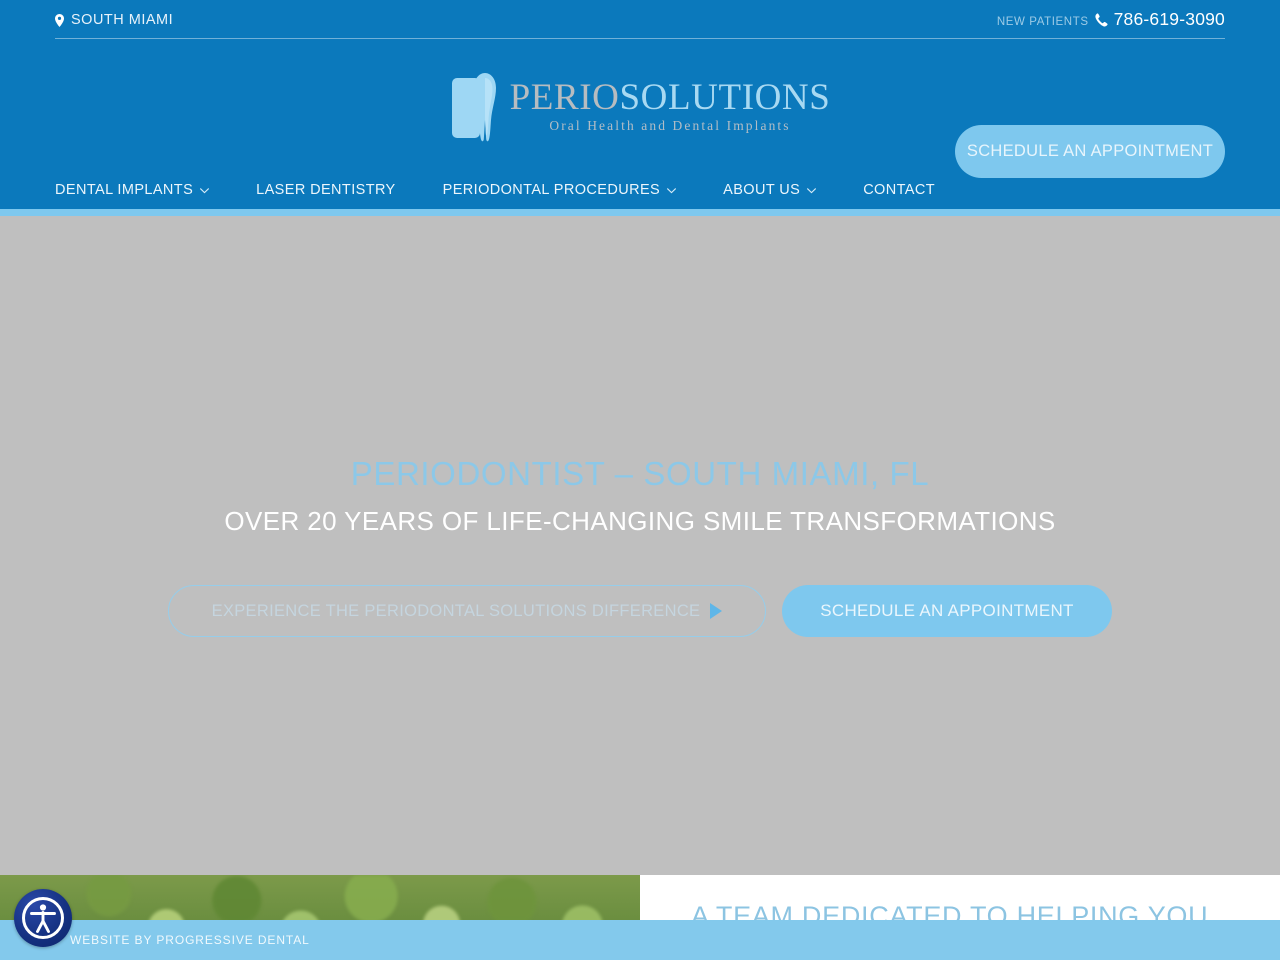  I want to click on logo-tooth-shape, so click(485, 109).